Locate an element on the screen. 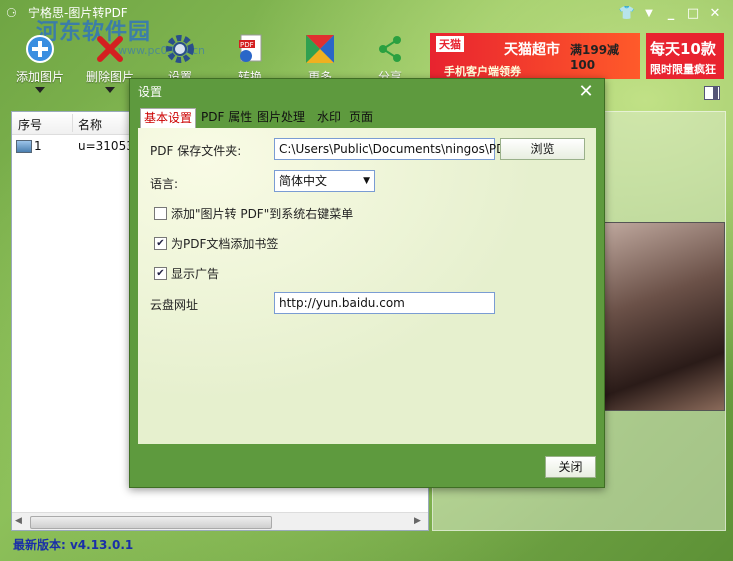  daily-deal-ad-banner: 每天10款 限时限量疯狂 is located at coordinates (685, 56).